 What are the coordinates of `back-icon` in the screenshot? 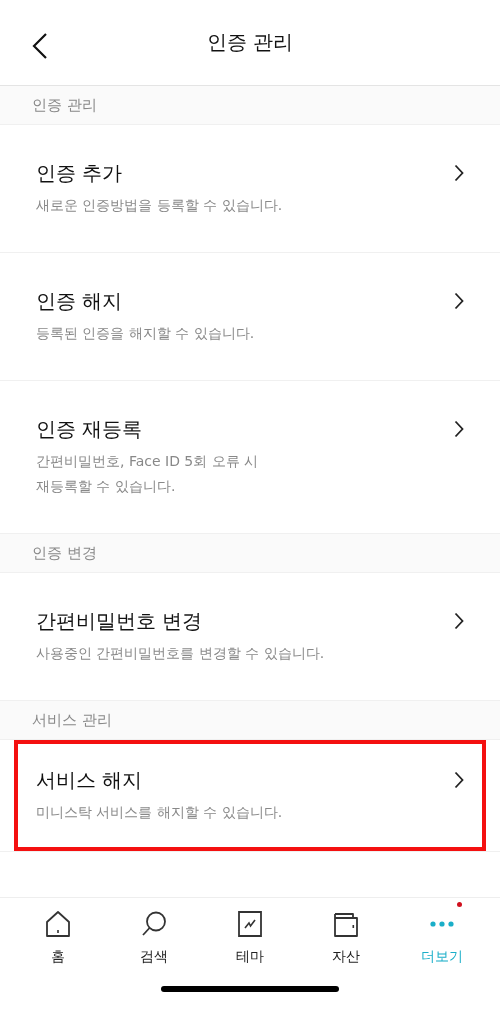 It's located at (40, 46).